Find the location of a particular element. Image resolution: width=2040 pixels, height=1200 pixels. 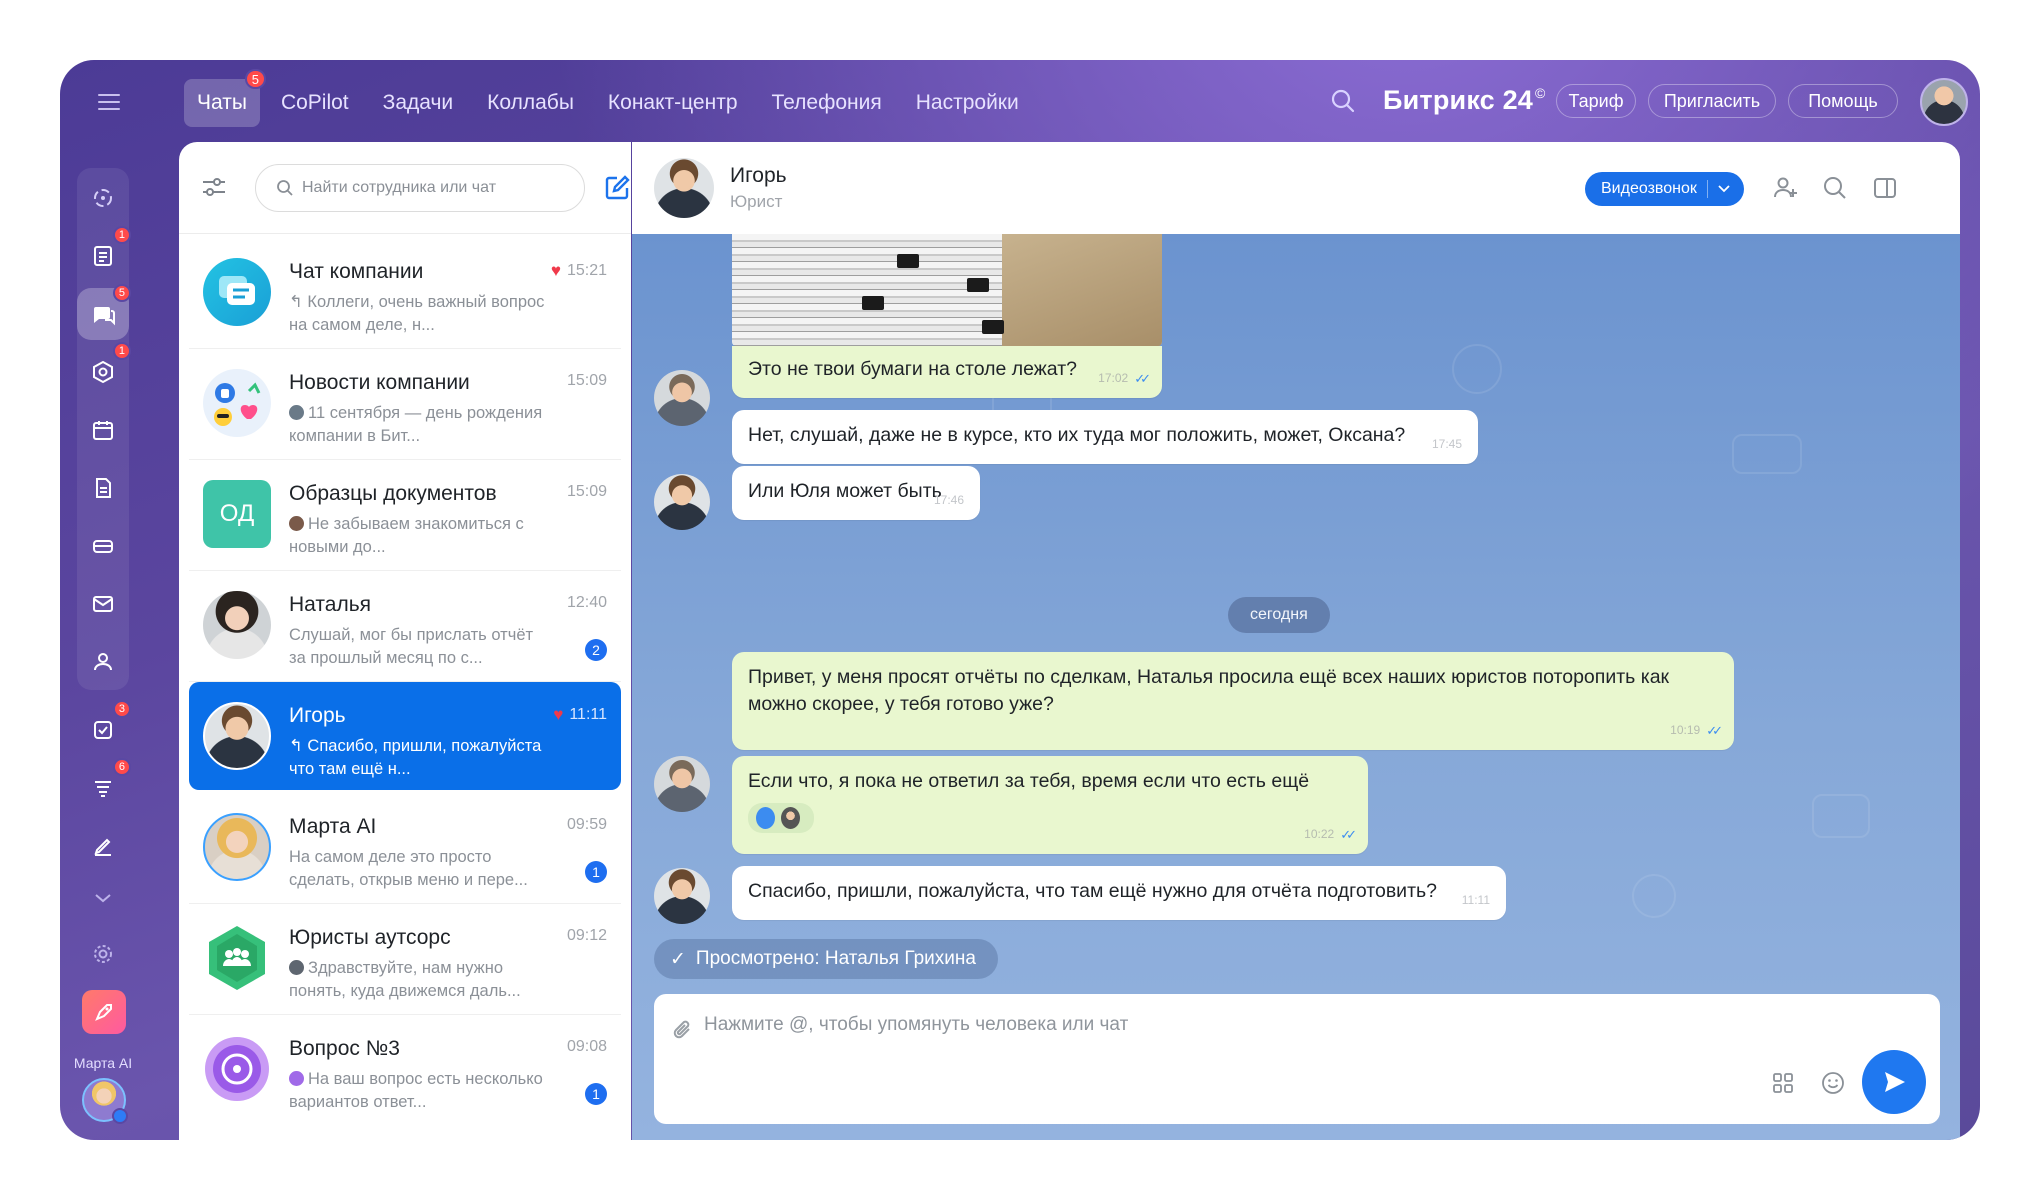

gear-icon is located at coordinates (103, 954).